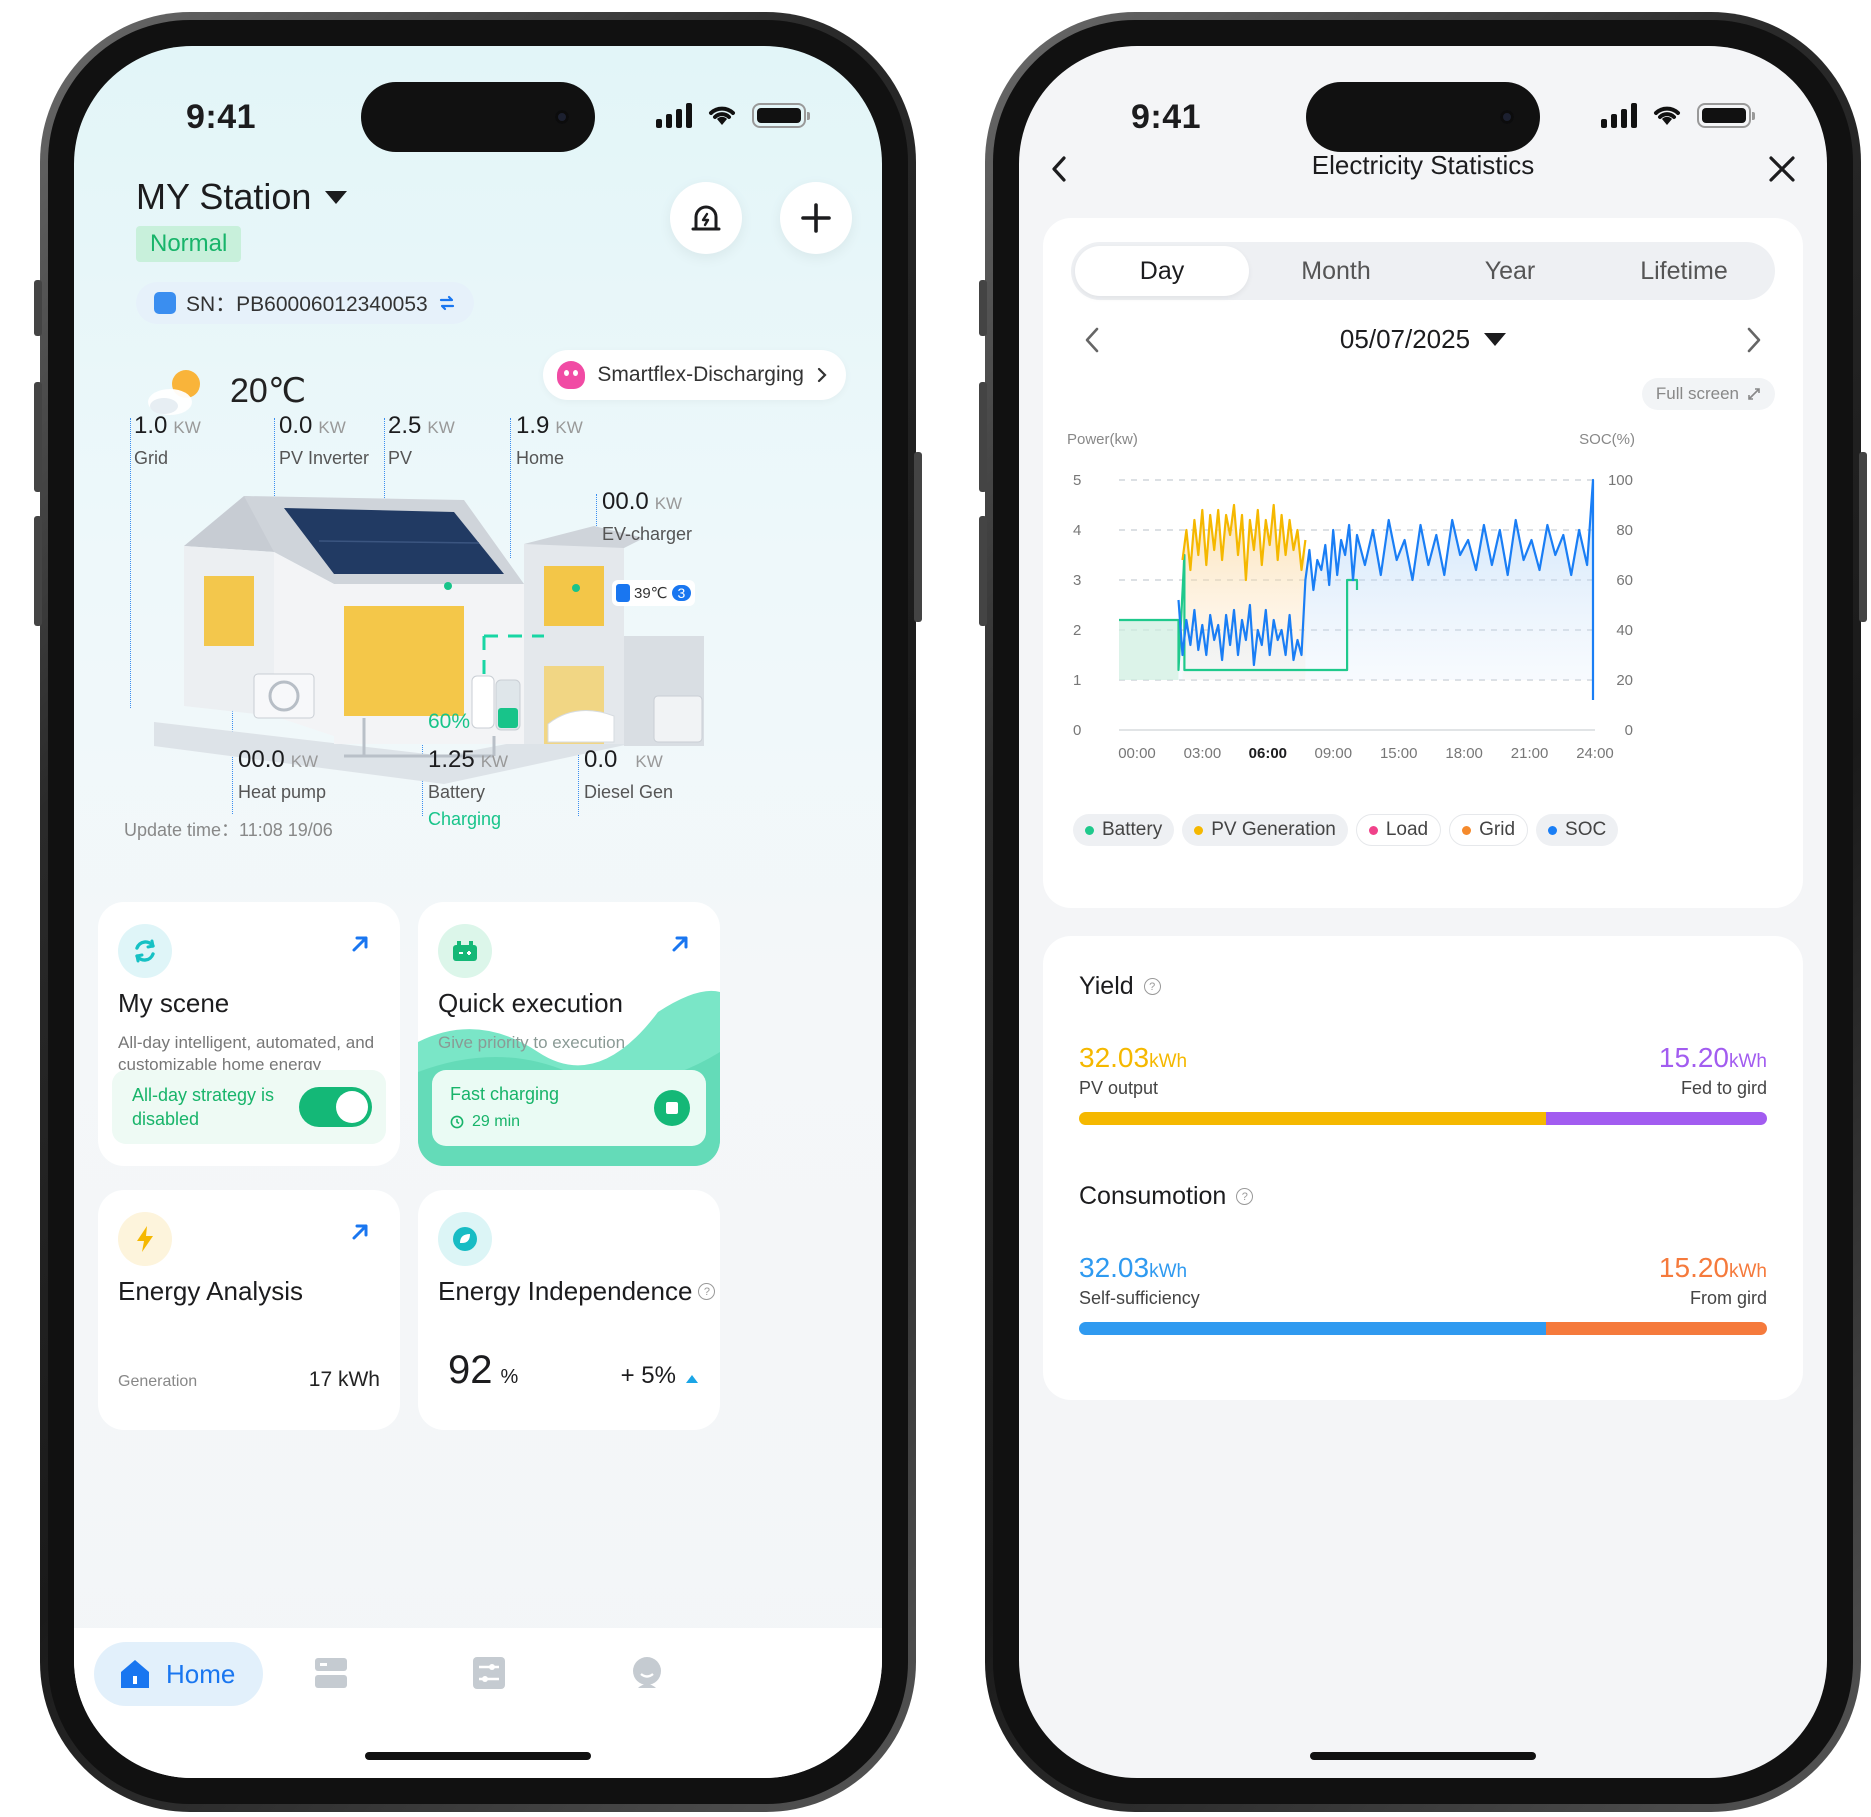 The width and height of the screenshot is (1871, 1817). I want to click on x-tick: 15:00, so click(1399, 753).